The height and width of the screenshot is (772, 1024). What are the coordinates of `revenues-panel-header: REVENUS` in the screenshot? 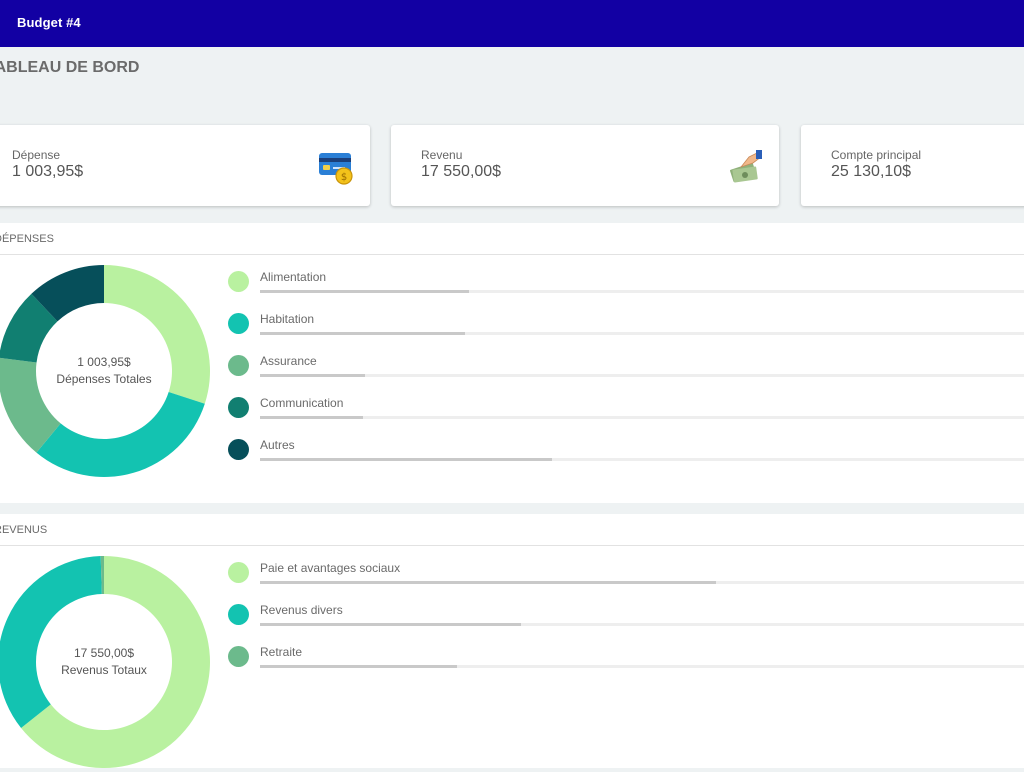 It's located at (512, 530).